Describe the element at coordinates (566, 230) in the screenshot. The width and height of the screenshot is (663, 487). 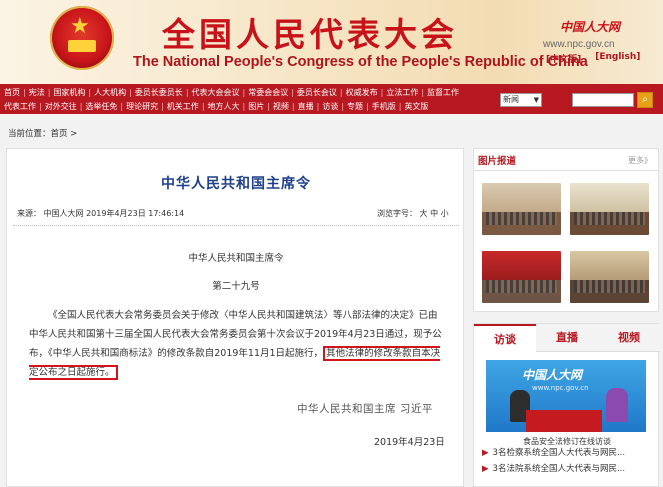
I see `photo-report-panel: 图片报道 更多》` at that location.